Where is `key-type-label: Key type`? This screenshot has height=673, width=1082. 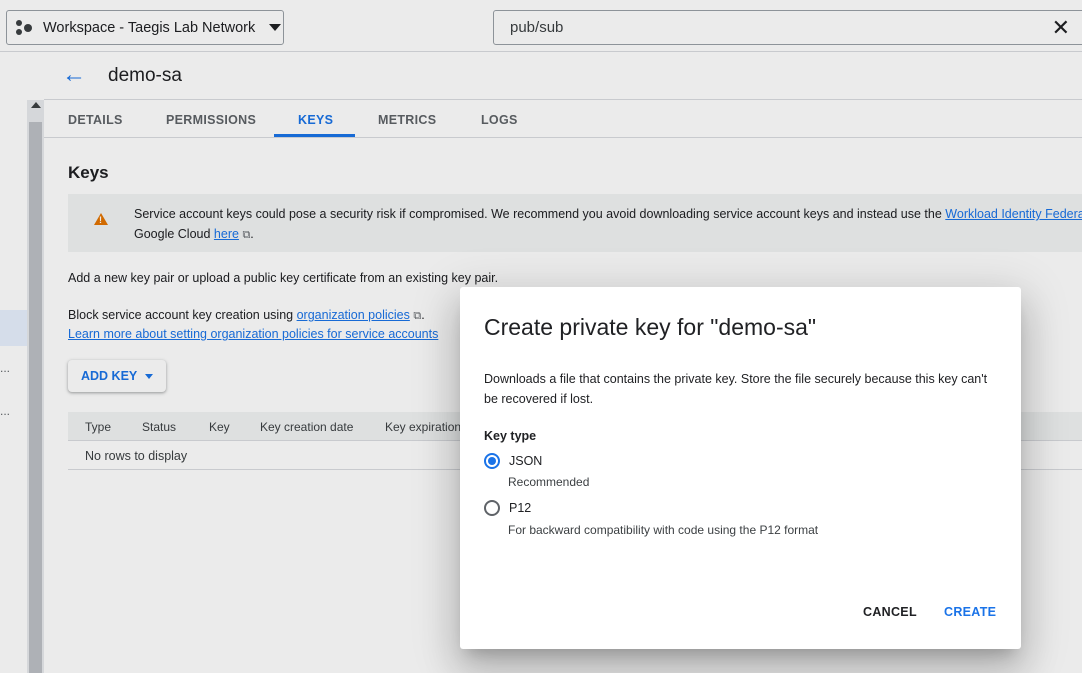 key-type-label: Key type is located at coordinates (510, 436).